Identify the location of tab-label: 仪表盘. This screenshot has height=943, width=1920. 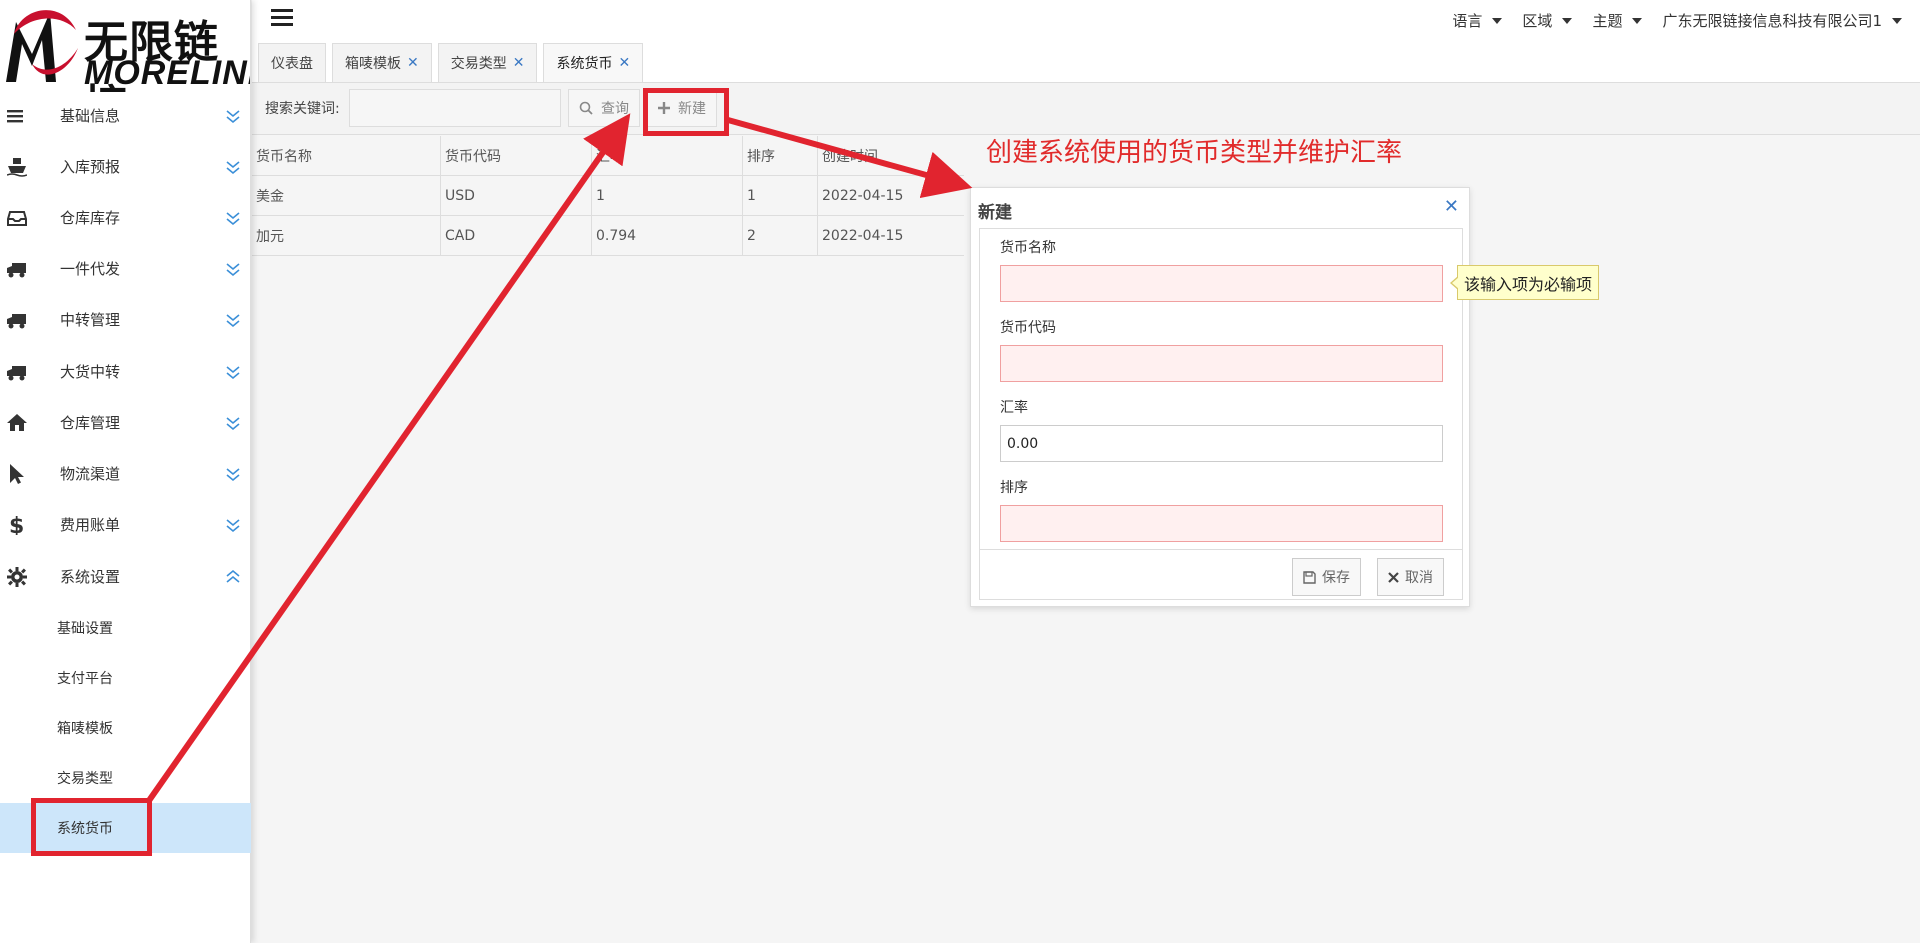
(292, 64).